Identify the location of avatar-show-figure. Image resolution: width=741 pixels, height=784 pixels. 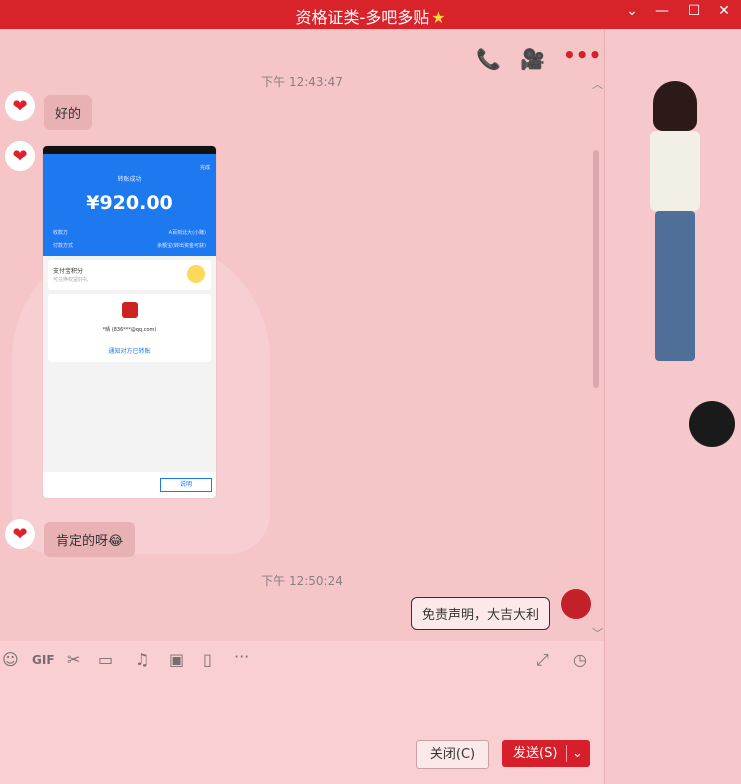
(675, 246).